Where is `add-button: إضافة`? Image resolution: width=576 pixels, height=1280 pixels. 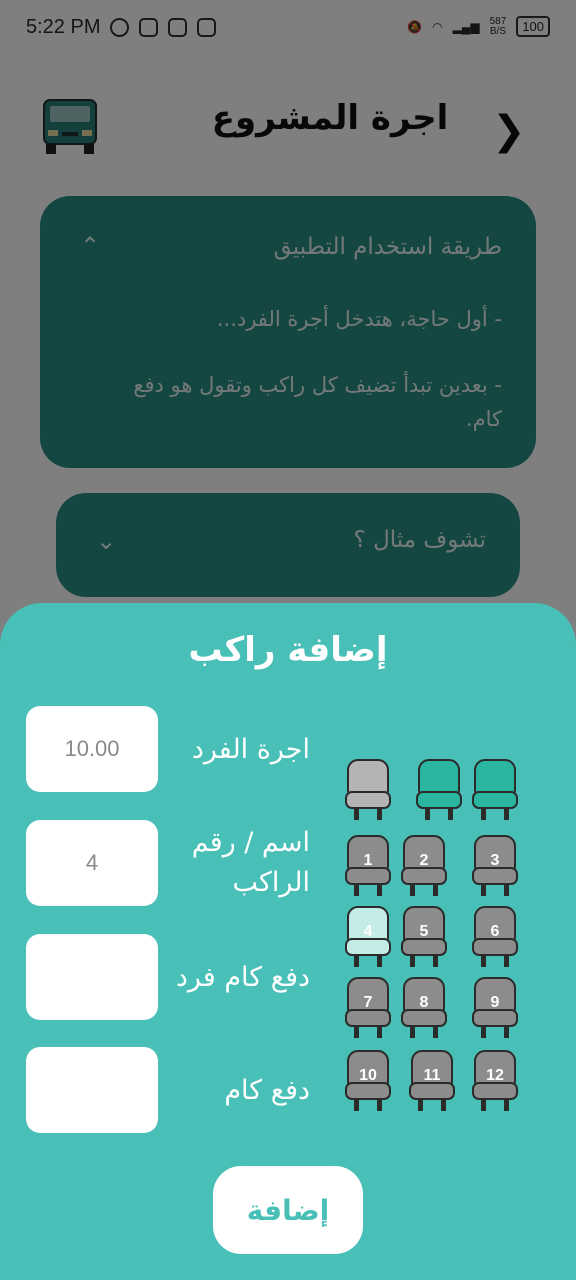 add-button: إضافة is located at coordinates (288, 1210).